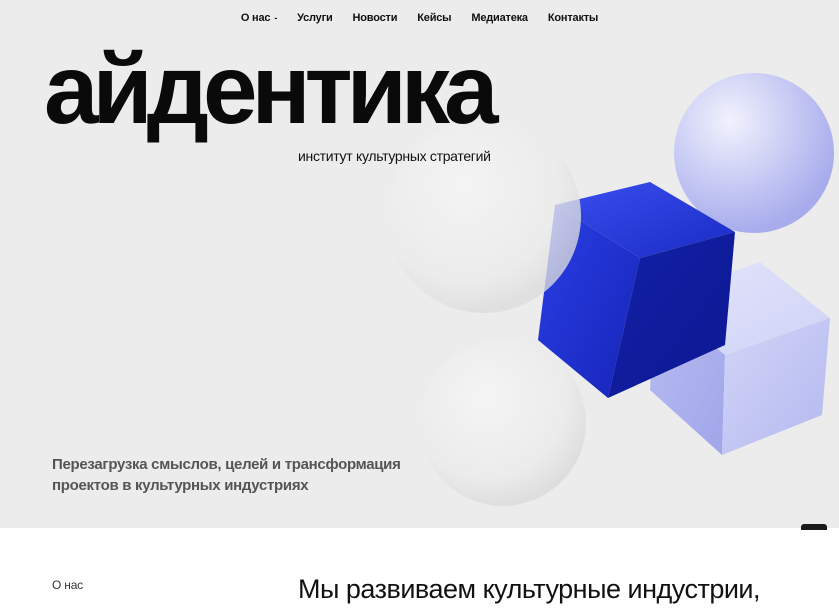 This screenshot has width=839, height=613. I want to click on brand-logo: айдентика, so click(271, 89).